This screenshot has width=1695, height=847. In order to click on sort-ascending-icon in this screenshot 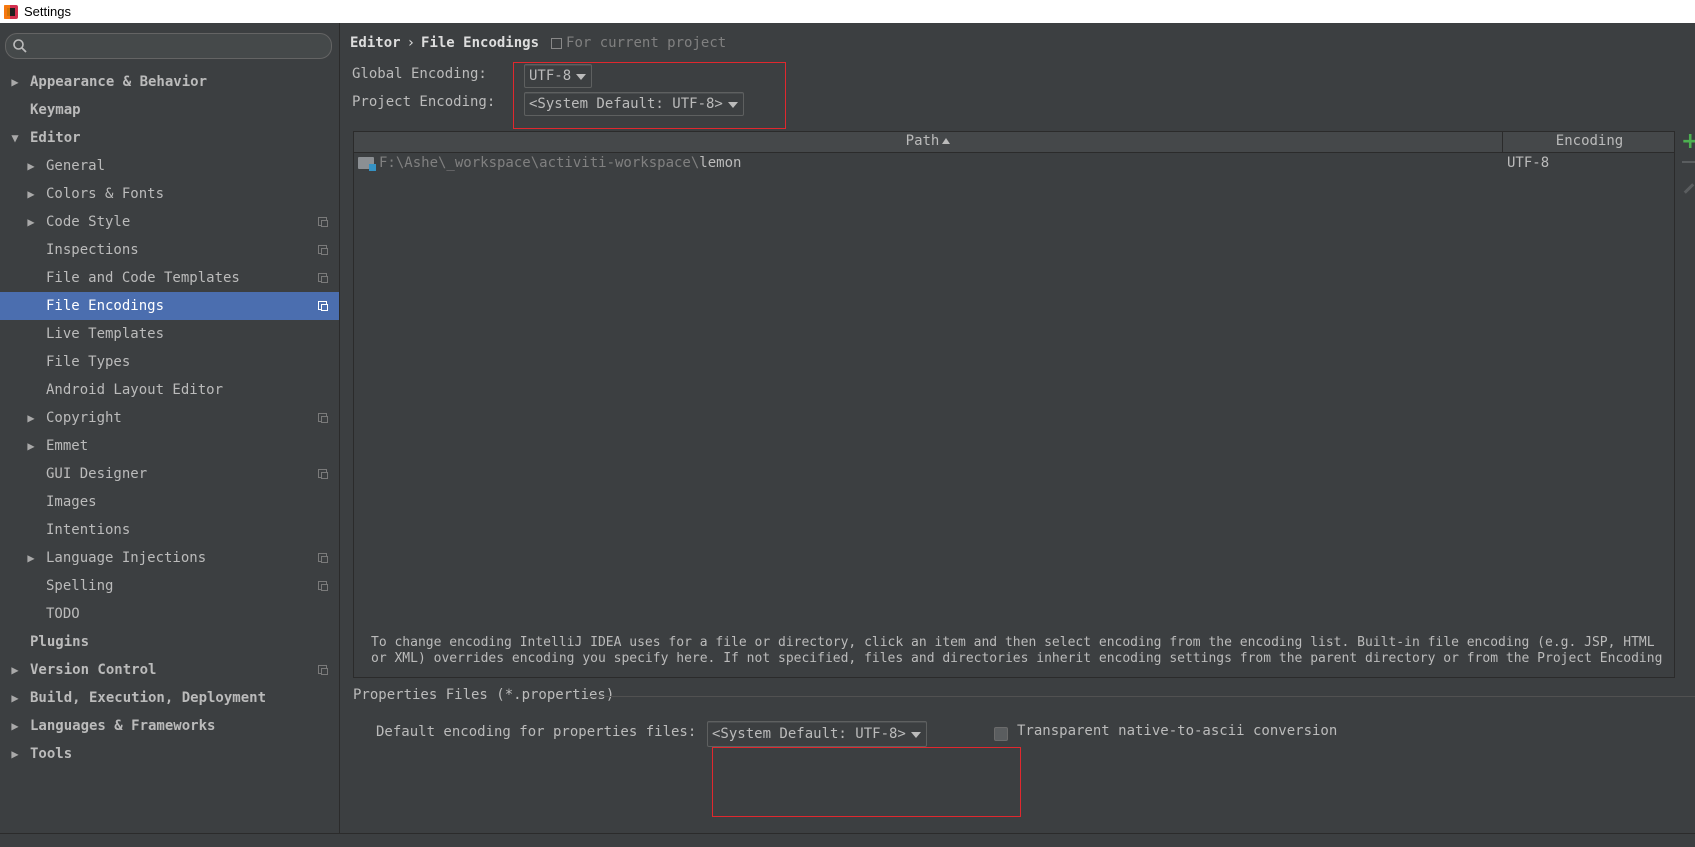, I will do `click(946, 141)`.